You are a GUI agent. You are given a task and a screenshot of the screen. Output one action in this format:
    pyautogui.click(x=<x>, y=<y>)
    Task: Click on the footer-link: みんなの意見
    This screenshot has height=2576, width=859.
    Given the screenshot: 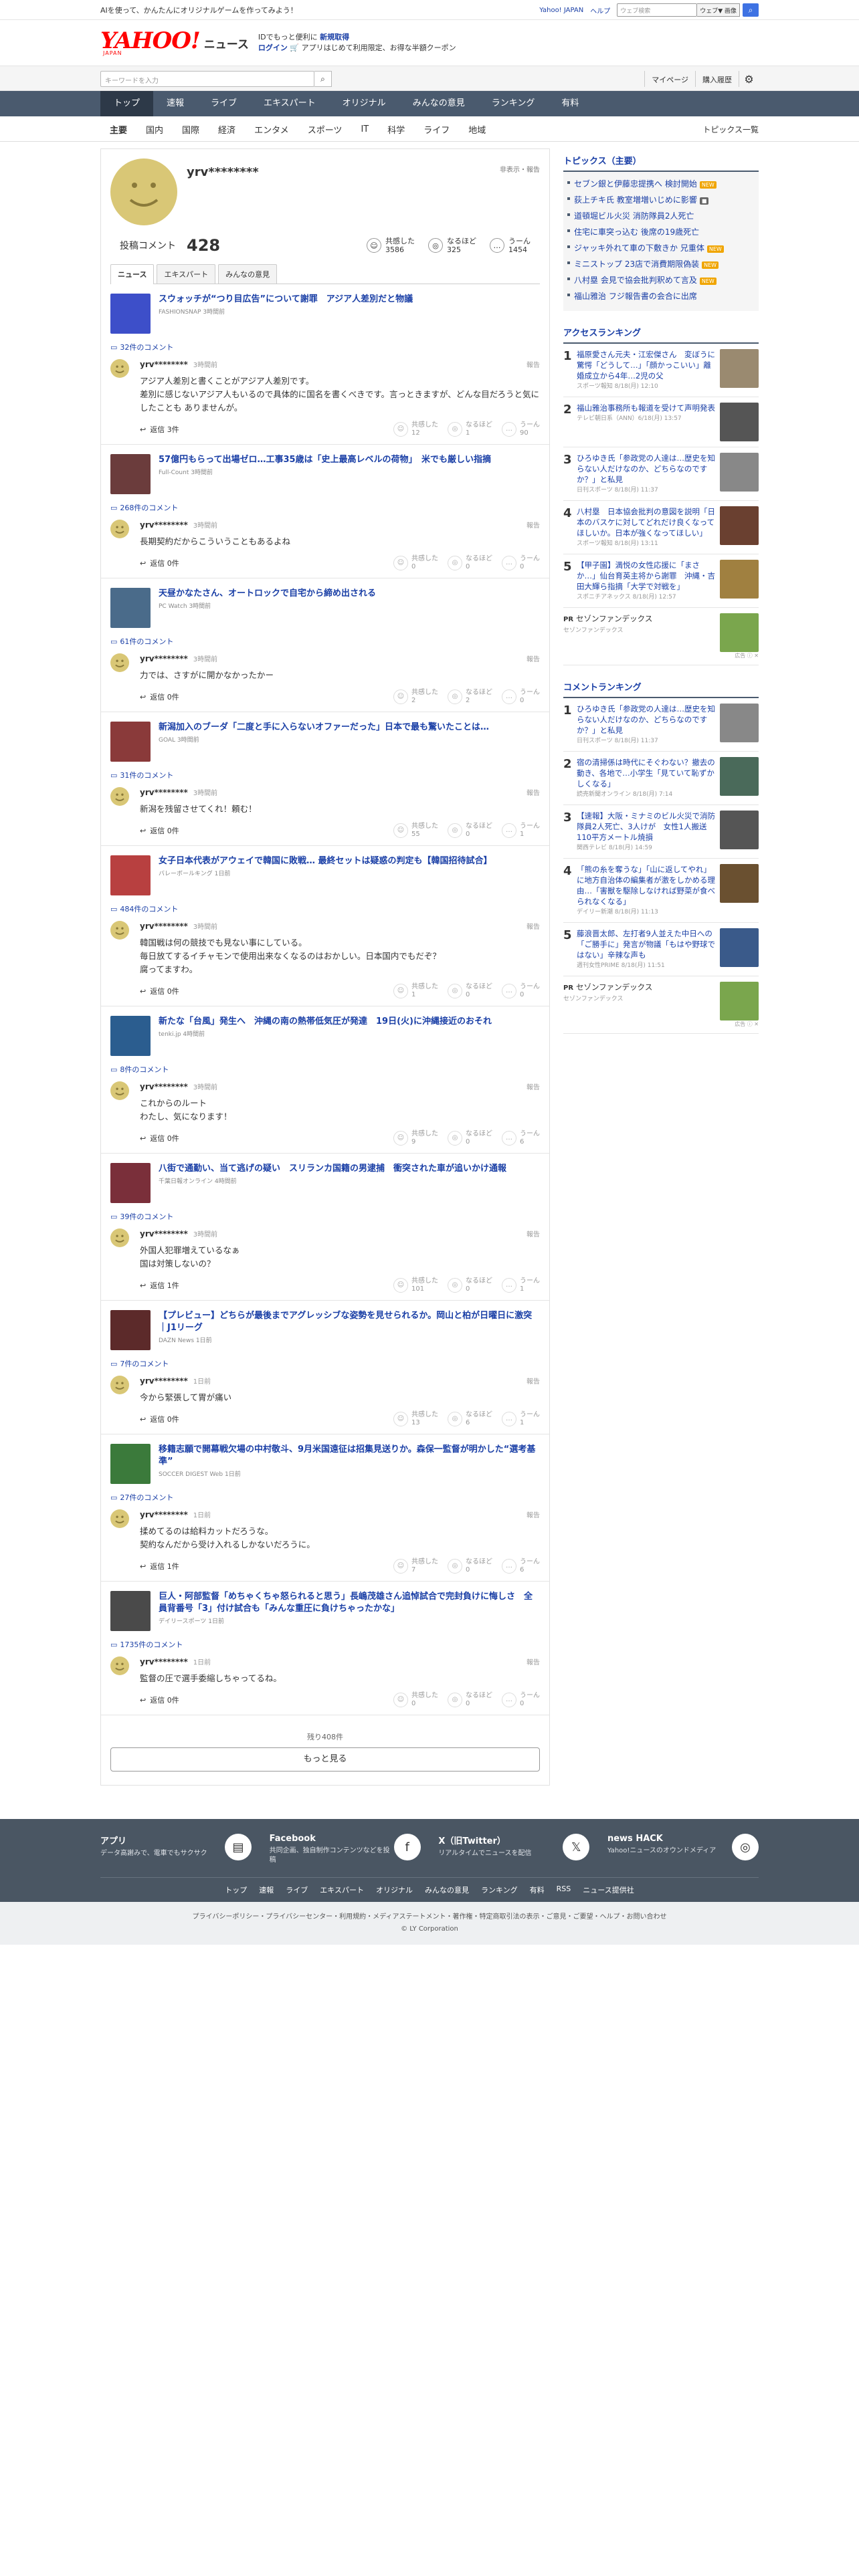 What is the action you would take?
    pyautogui.click(x=447, y=1890)
    